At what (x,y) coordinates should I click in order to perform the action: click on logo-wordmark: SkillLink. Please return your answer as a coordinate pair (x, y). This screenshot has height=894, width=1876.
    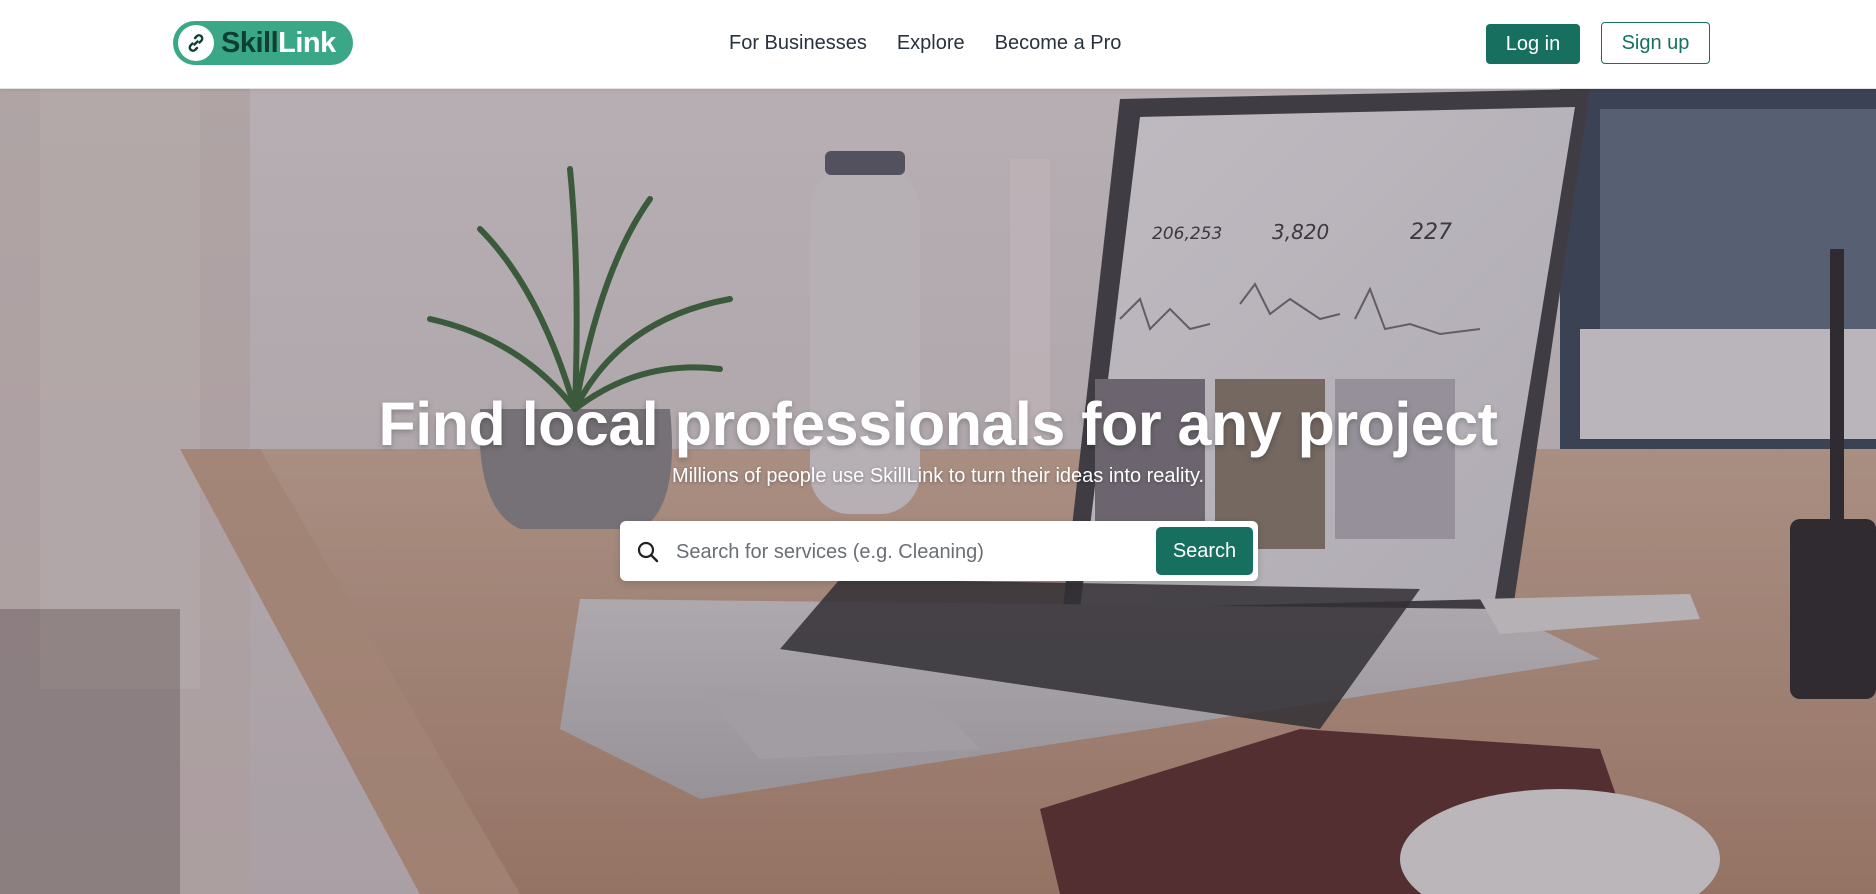
    Looking at the image, I should click on (278, 43).